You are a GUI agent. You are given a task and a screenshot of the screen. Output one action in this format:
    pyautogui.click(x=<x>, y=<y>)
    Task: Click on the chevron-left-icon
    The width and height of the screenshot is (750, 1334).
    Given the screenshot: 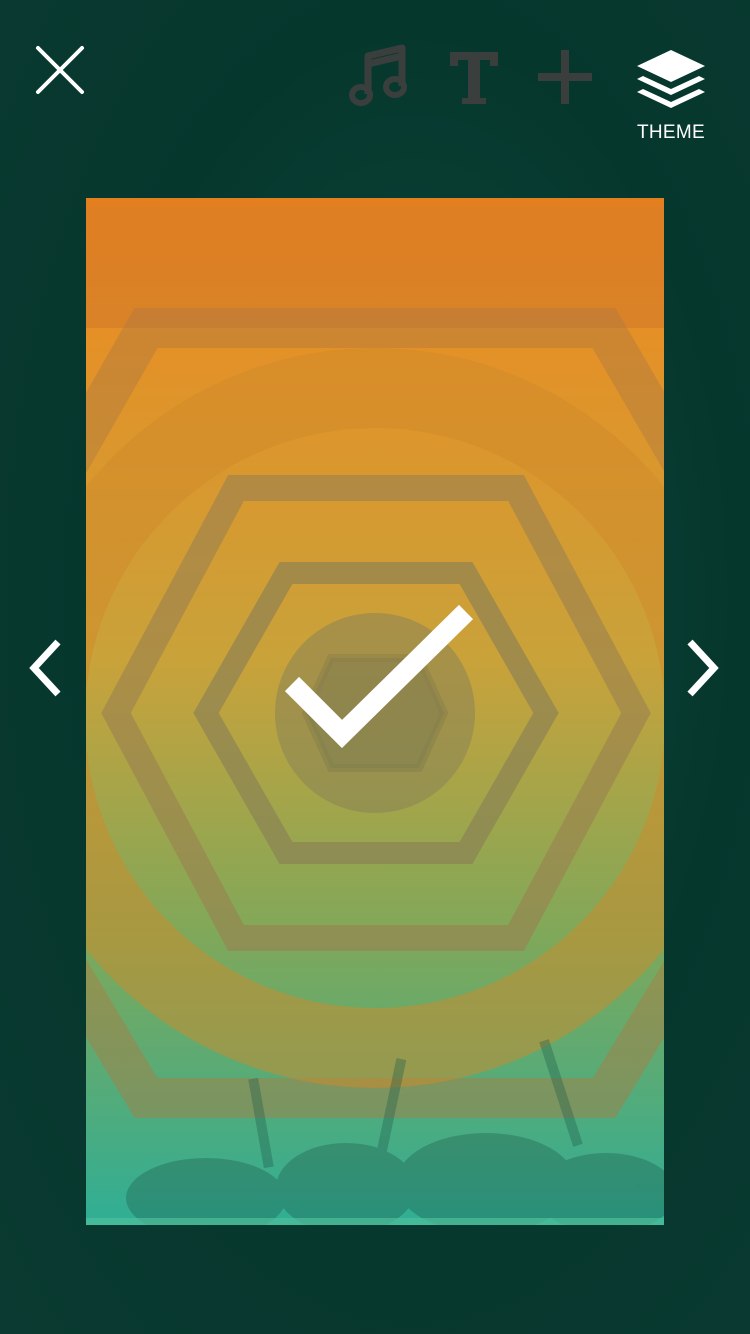 What is the action you would take?
    pyautogui.click(x=45, y=668)
    